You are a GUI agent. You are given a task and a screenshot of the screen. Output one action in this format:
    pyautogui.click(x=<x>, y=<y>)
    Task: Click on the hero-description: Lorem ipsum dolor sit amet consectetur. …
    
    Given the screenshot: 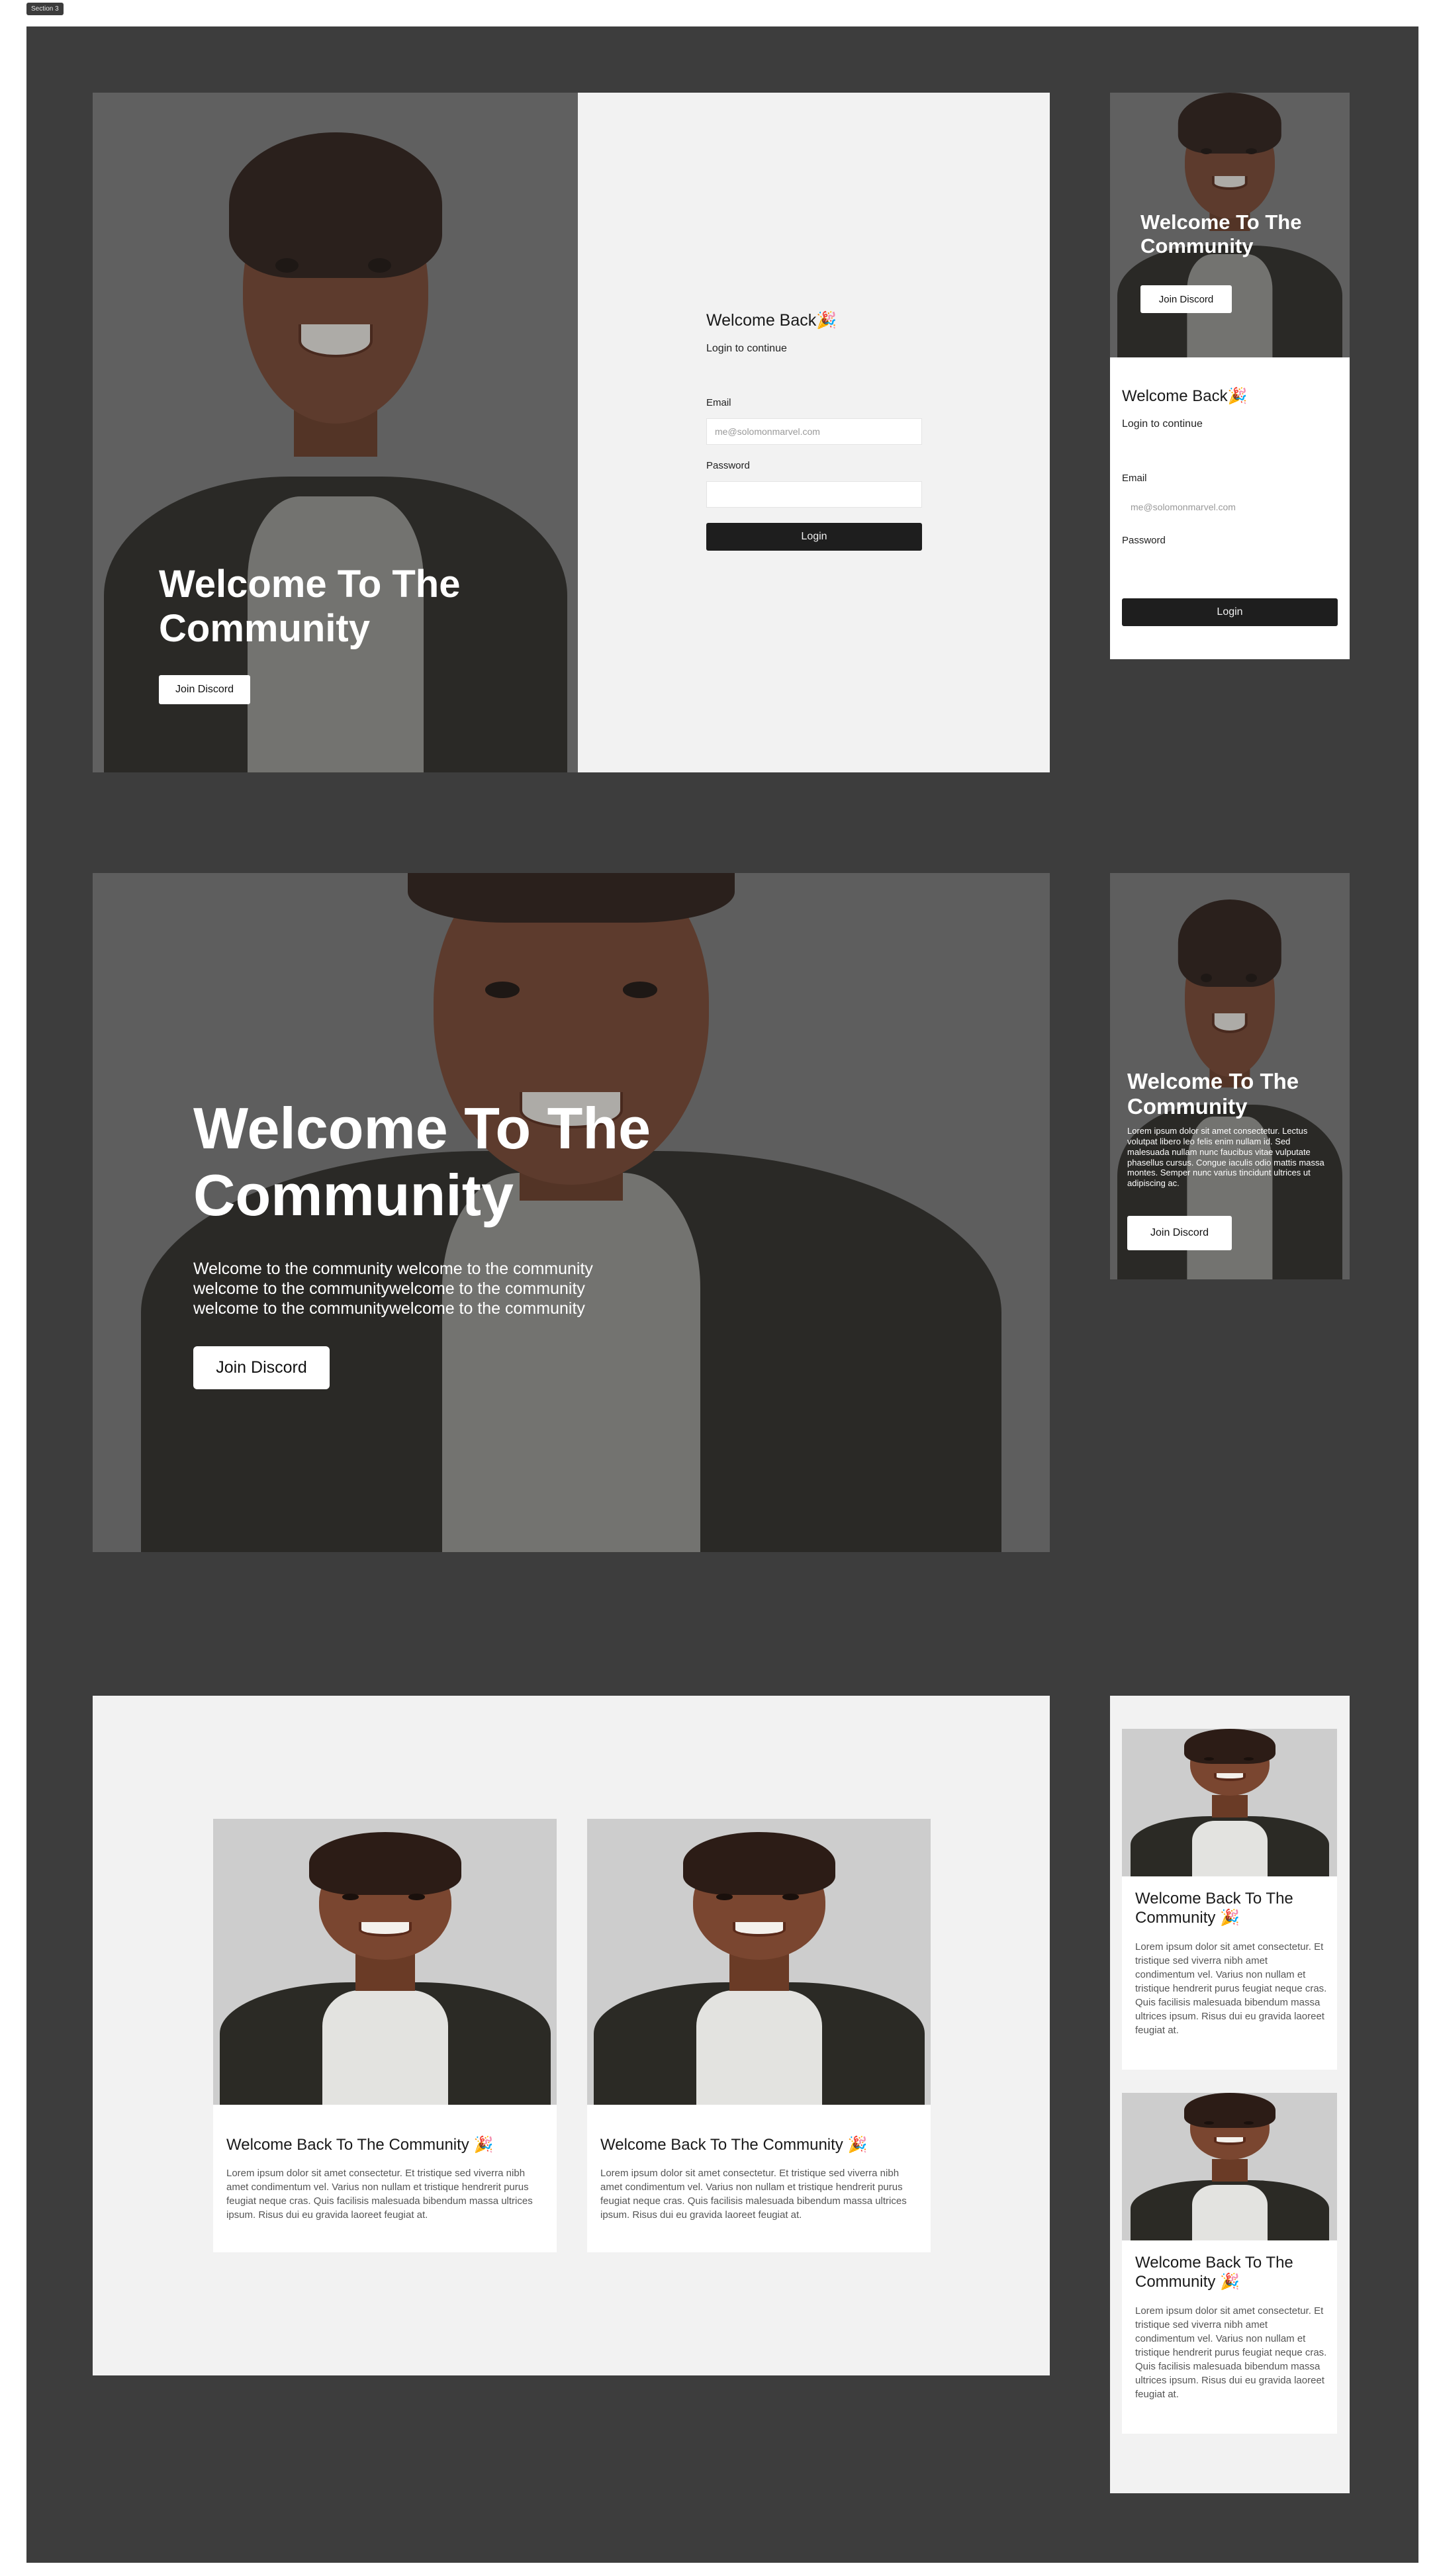 What is the action you would take?
    pyautogui.click(x=1226, y=1157)
    